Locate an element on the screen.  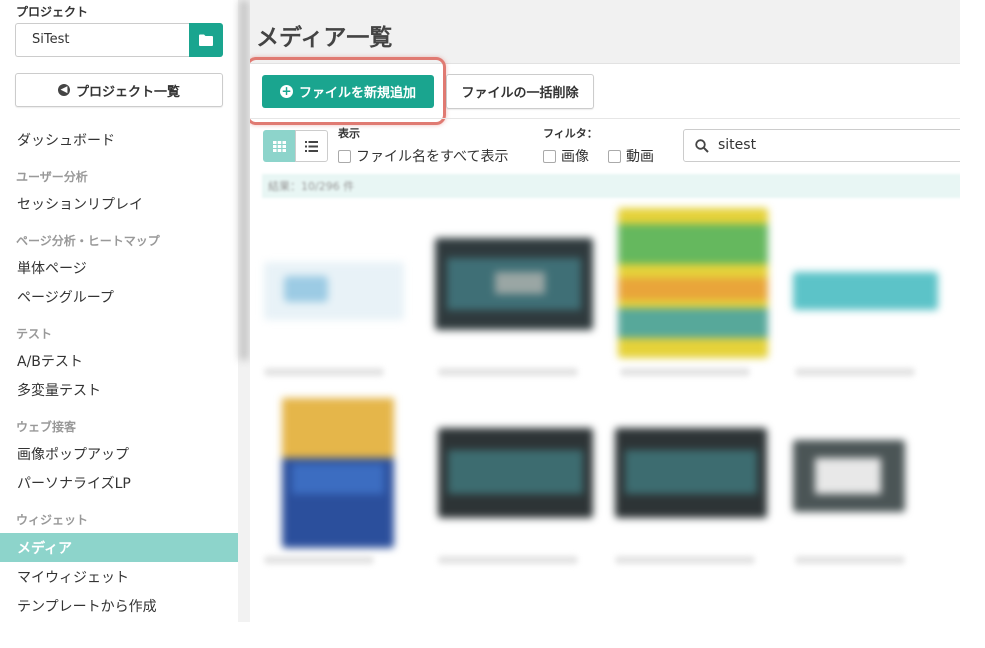
search-value: sitest is located at coordinates (737, 145).